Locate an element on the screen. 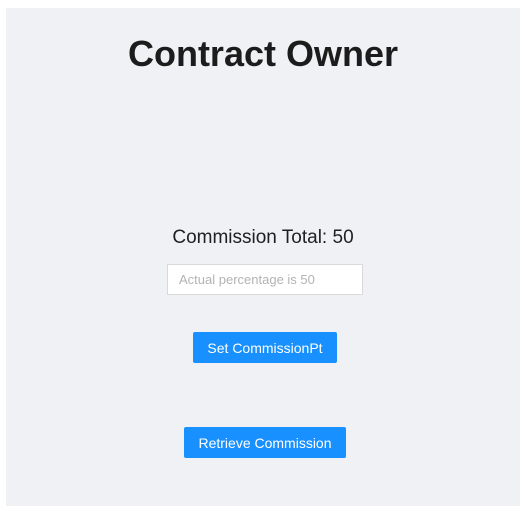 This screenshot has height=507, width=524. commission-total-value: 50 is located at coordinates (343, 237).